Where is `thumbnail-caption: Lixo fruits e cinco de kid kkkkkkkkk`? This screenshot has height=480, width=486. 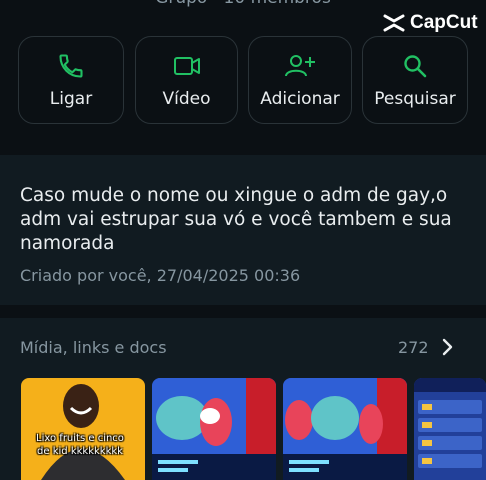 thumbnail-caption: Lixo fruits e cinco de kid kkkkkkkkk is located at coordinates (80, 445).